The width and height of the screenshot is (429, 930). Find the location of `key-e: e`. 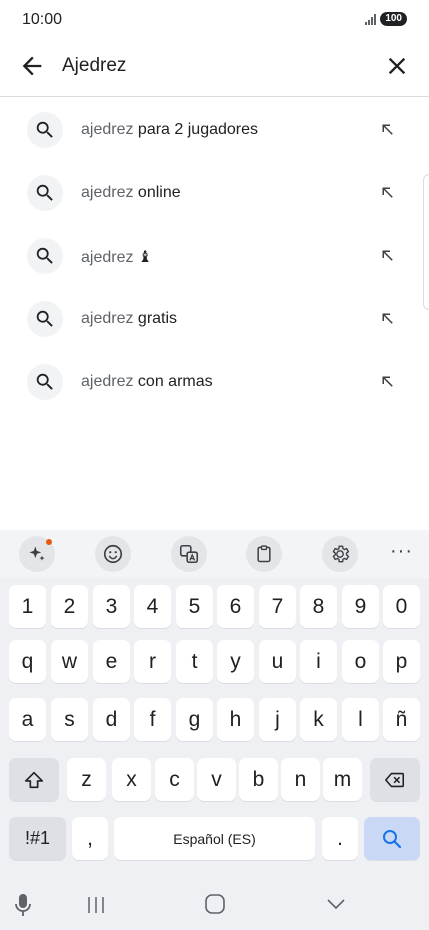

key-e: e is located at coordinates (111, 661).